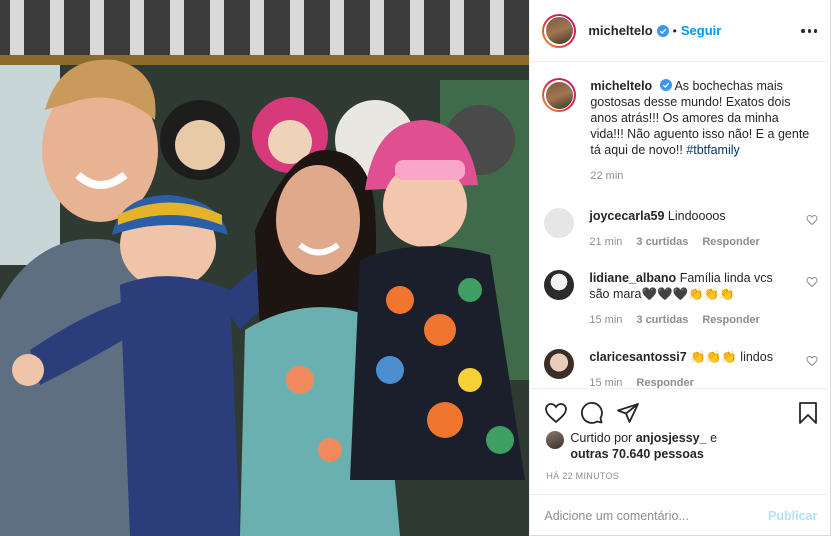  Describe the element at coordinates (559, 30) in the screenshot. I see `author-avatar` at that location.